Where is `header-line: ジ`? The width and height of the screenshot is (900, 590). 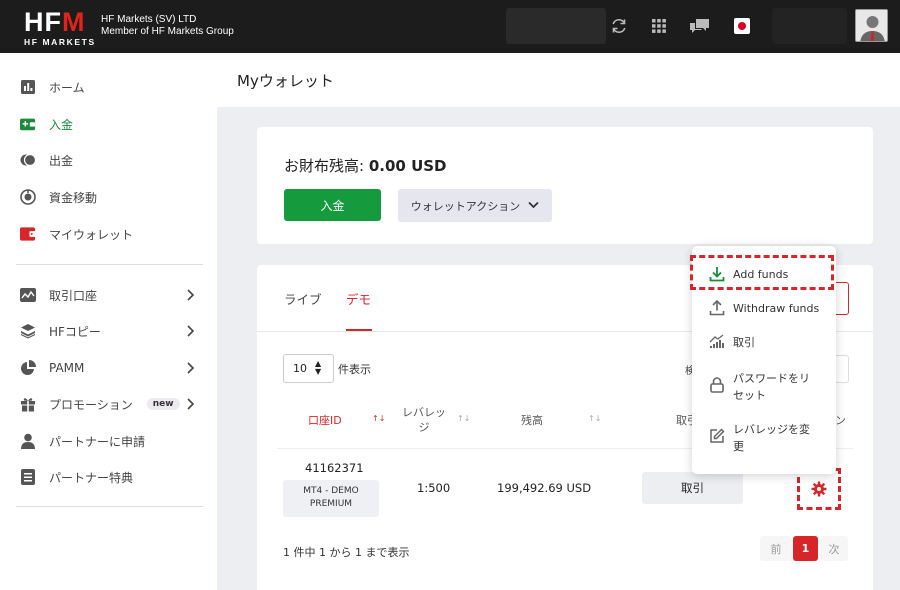
header-line: ジ is located at coordinates (424, 427).